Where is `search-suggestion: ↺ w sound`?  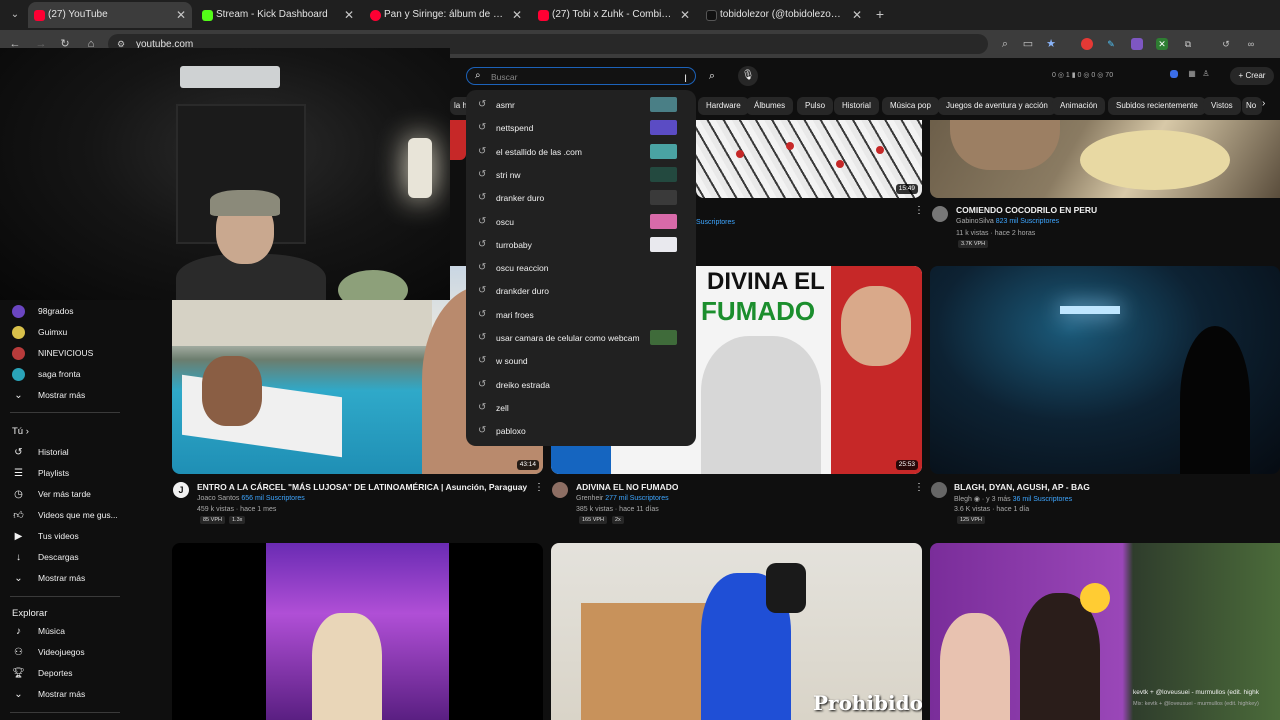 search-suggestion: ↺ w sound is located at coordinates (581, 360).